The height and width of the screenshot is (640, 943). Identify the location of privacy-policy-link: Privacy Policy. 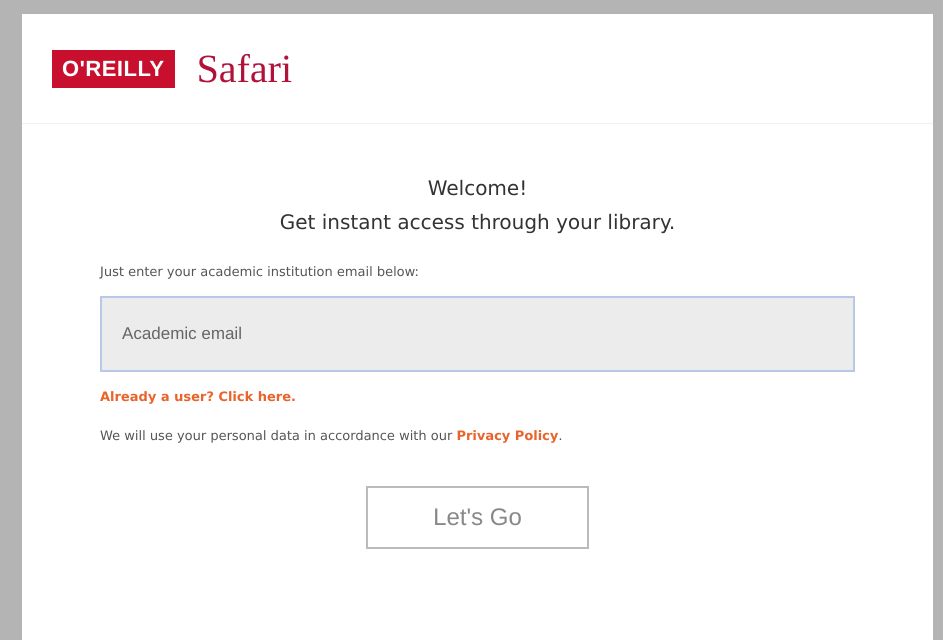
(507, 436).